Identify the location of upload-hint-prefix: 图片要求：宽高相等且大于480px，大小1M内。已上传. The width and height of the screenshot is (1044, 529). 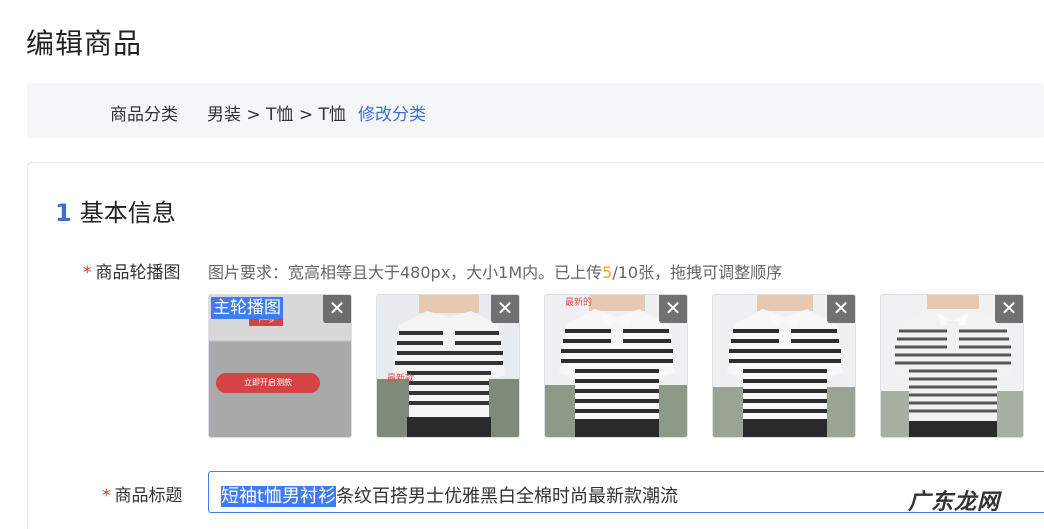
(405, 272).